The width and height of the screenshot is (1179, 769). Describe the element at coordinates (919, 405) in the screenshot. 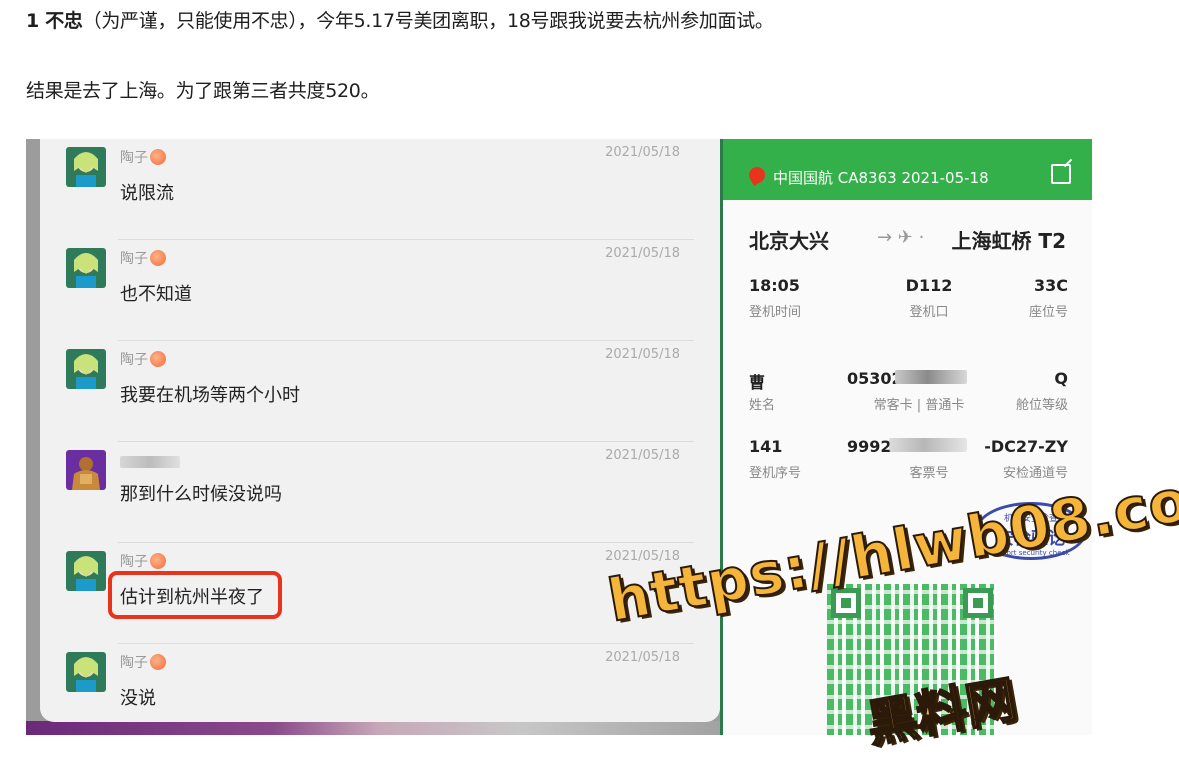

I see `frequent-flyer-label: 常客卡 | 普通卡` at that location.